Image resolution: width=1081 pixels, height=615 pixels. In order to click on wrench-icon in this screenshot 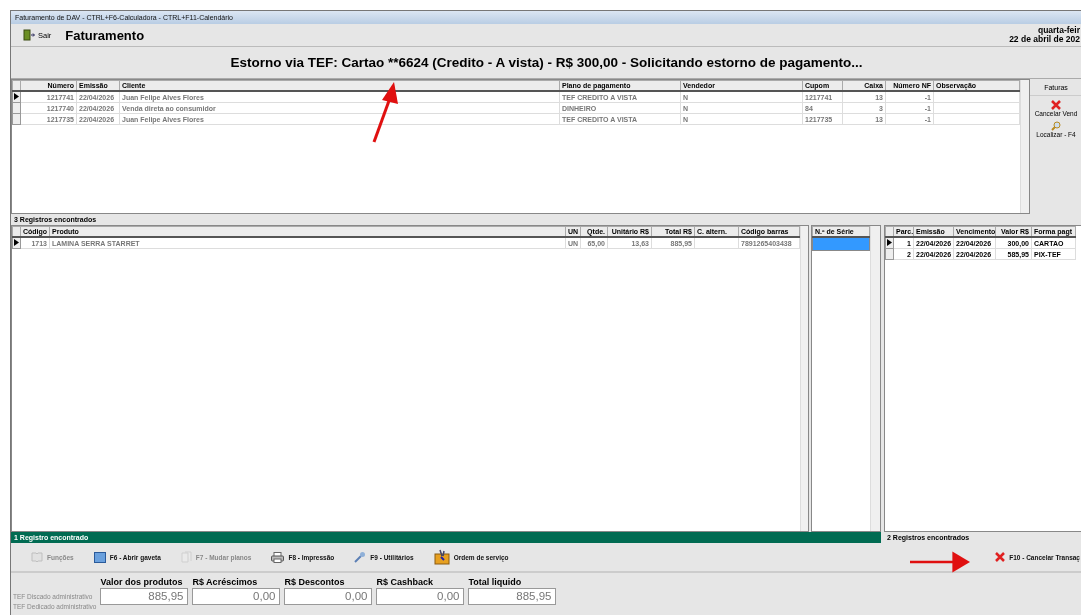, I will do `click(360, 557)`.